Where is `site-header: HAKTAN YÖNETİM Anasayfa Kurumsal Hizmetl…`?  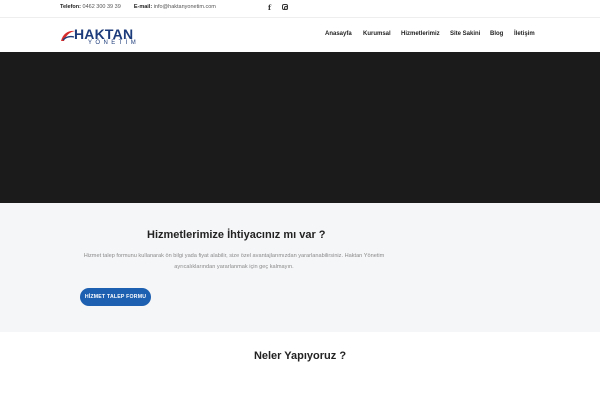 site-header: HAKTAN YÖNETİM Anasayfa Kurumsal Hizmetl… is located at coordinates (300, 34).